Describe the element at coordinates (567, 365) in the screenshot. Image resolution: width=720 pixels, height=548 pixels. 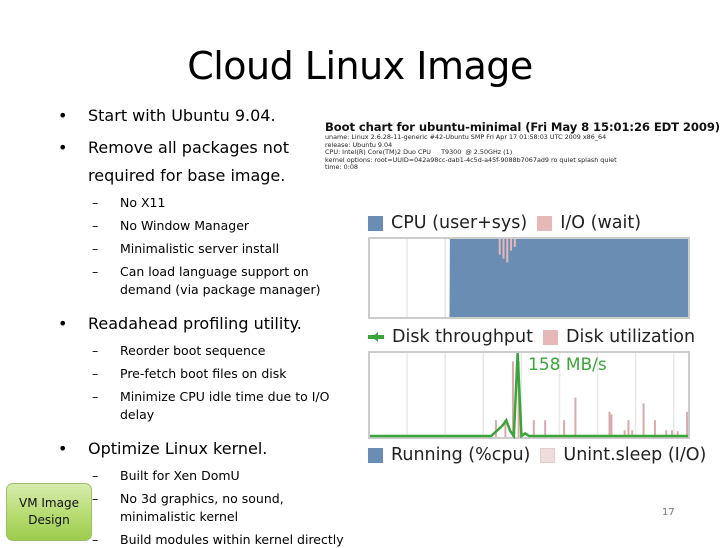
I see `max-throughput-annotation: 158 MB/s` at that location.